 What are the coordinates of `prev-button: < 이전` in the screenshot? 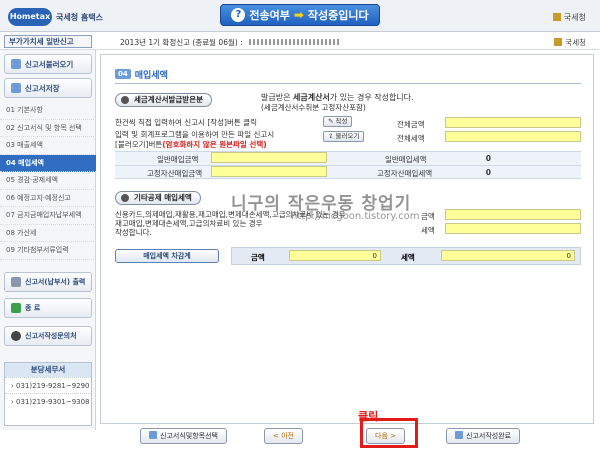 It's located at (283, 436).